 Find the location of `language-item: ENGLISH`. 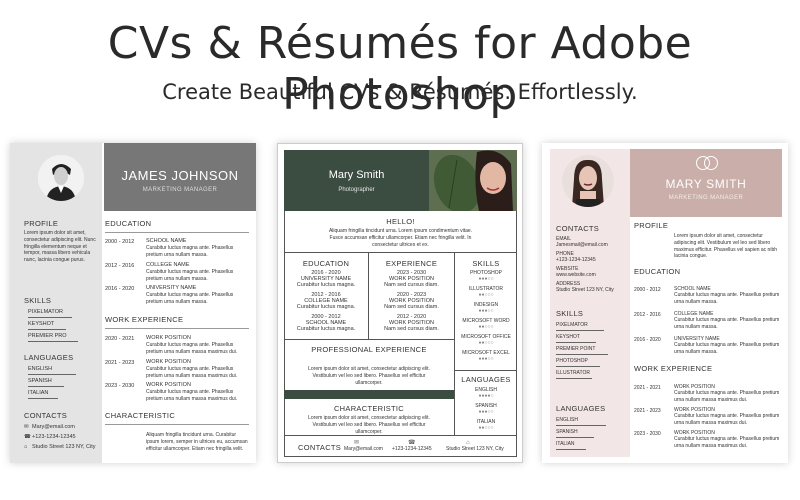

language-item: ENGLISH is located at coordinates (40, 369).